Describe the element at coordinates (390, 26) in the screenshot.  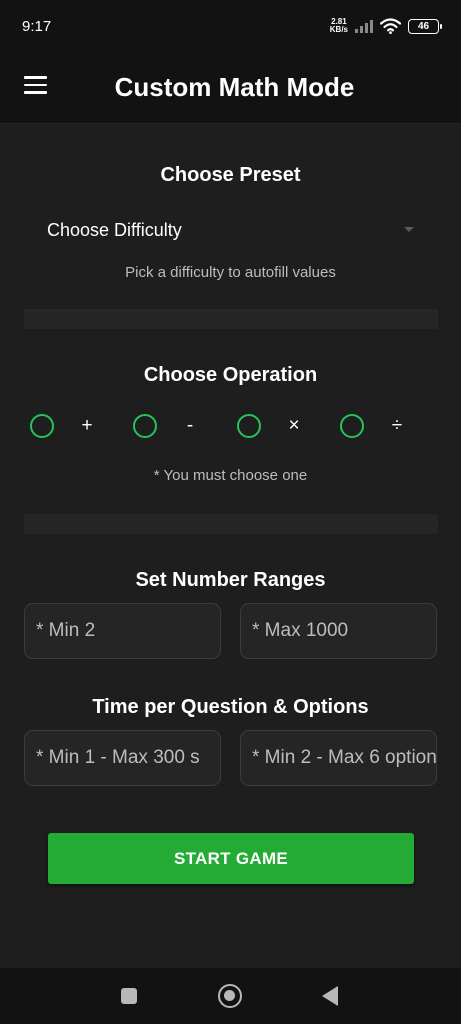
I see `wifi-icon` at that location.